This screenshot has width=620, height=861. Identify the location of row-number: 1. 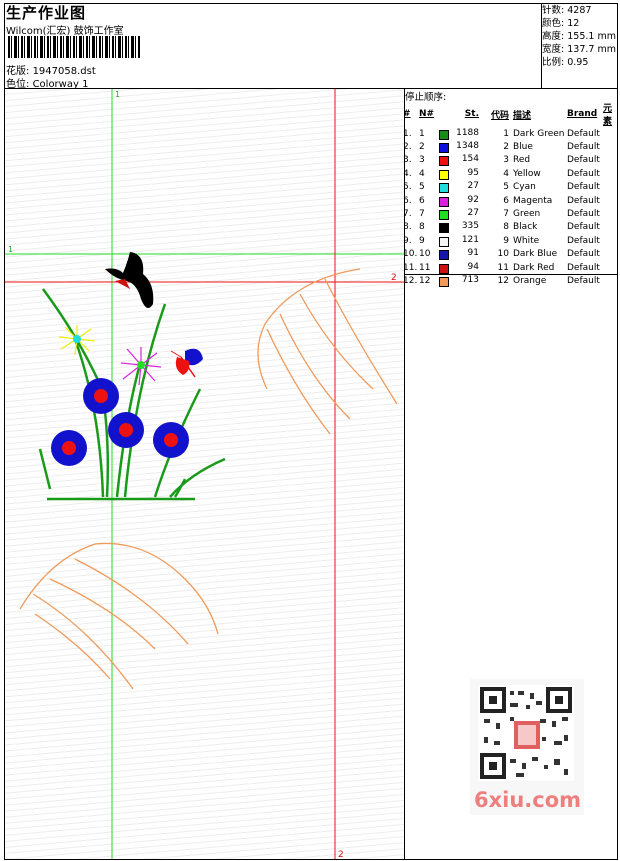
(422, 133).